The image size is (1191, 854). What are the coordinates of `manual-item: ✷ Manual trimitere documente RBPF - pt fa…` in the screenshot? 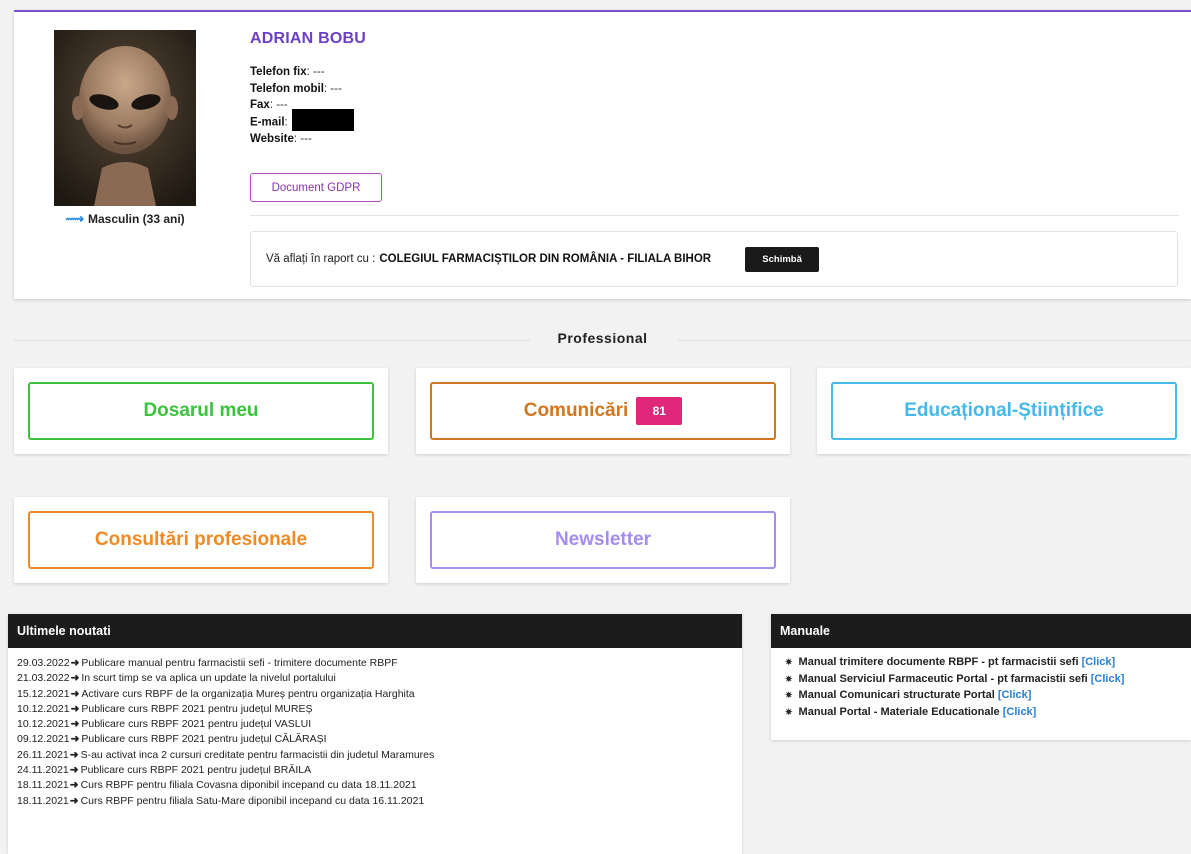 It's located at (950, 662).